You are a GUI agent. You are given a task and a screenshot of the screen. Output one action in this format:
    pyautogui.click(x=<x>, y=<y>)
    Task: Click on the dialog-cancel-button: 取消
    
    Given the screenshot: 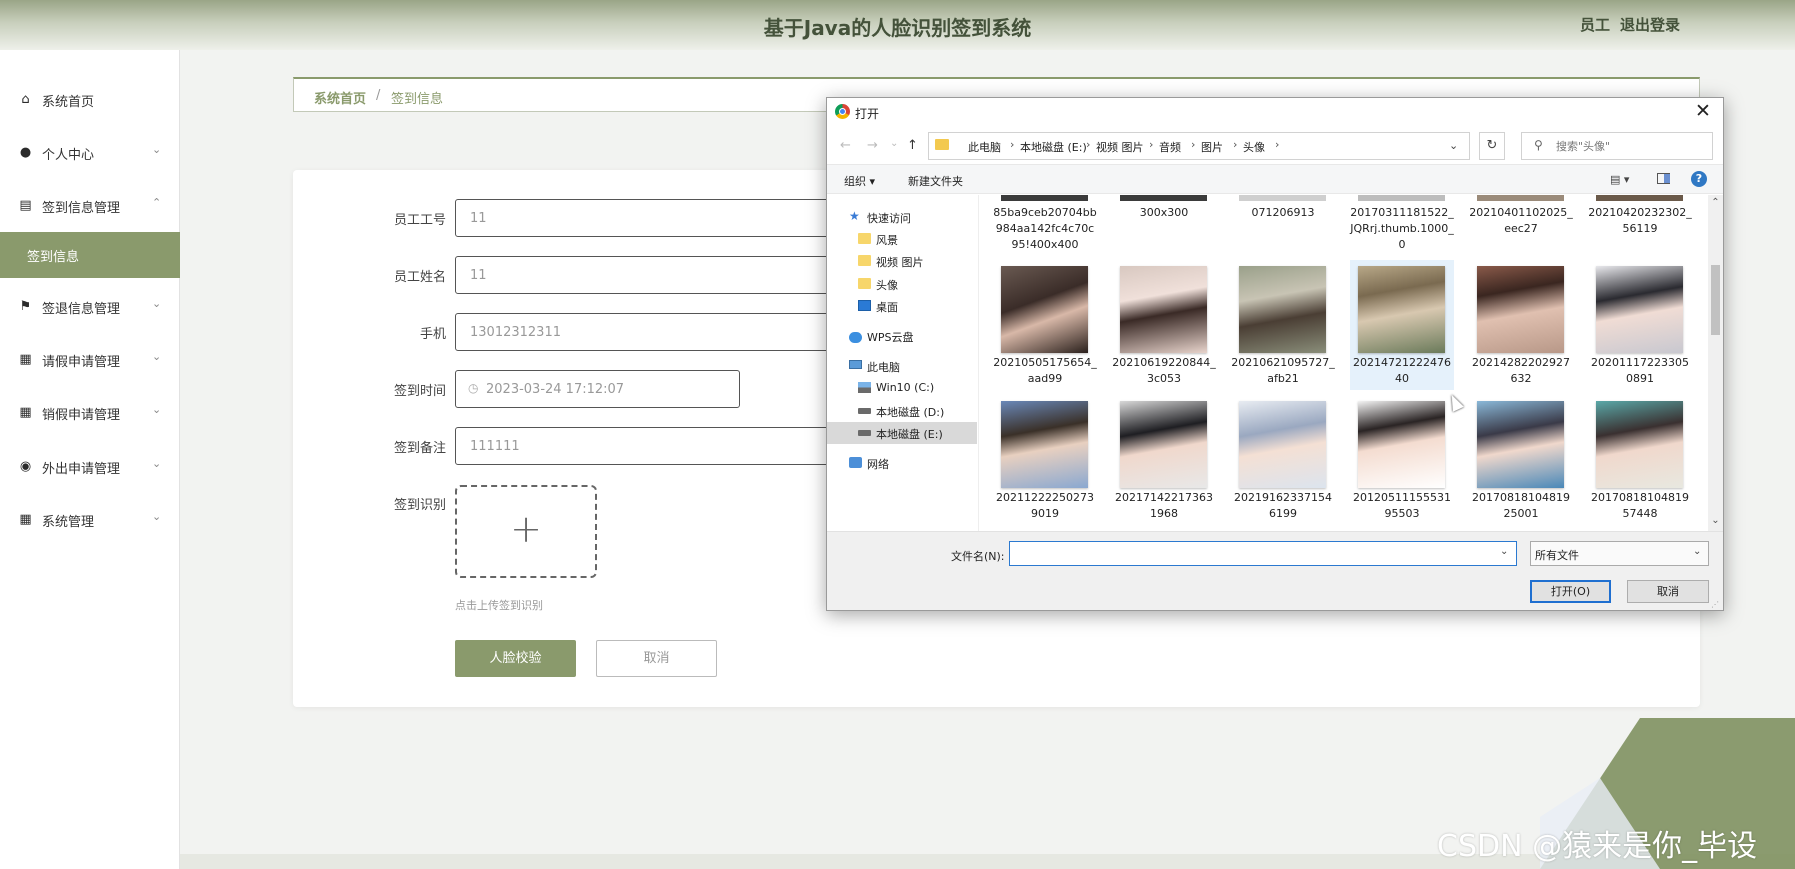 What is the action you would take?
    pyautogui.click(x=1668, y=591)
    